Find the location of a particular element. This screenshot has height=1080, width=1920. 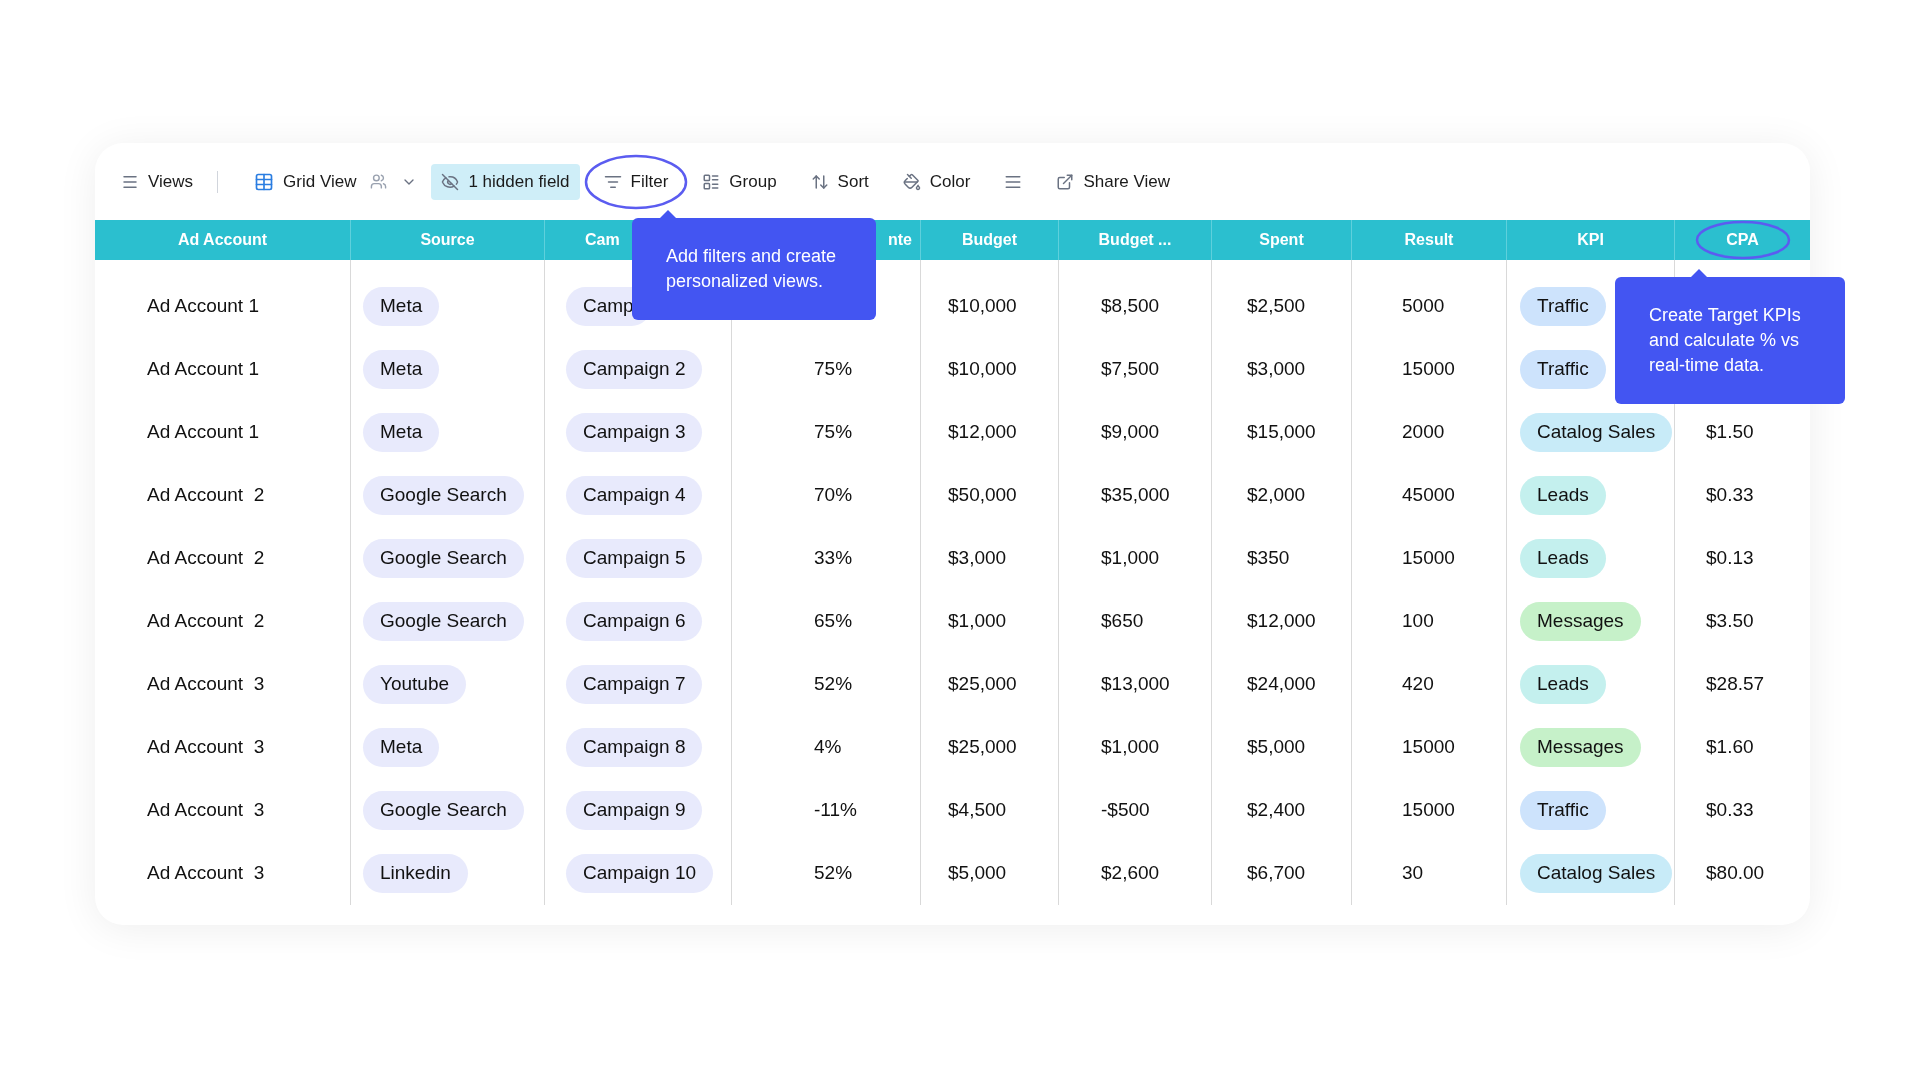

column-header: Spent is located at coordinates (1281, 240).